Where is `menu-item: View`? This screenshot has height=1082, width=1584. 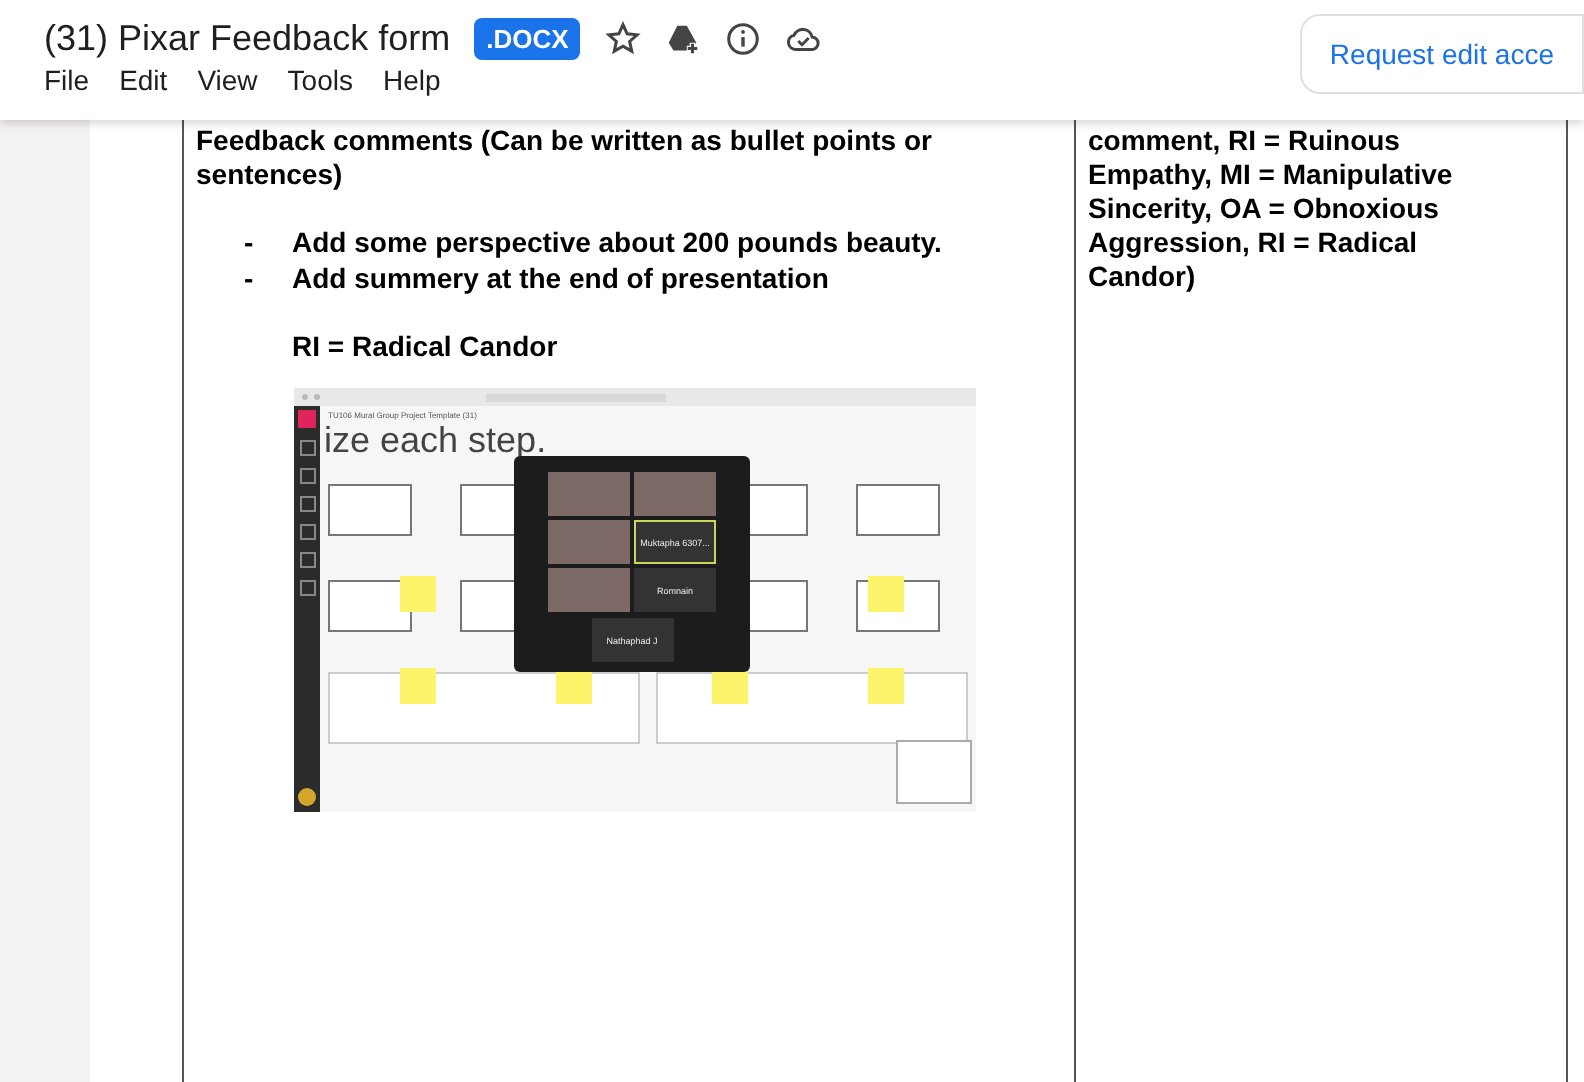
menu-item: View is located at coordinates (227, 80).